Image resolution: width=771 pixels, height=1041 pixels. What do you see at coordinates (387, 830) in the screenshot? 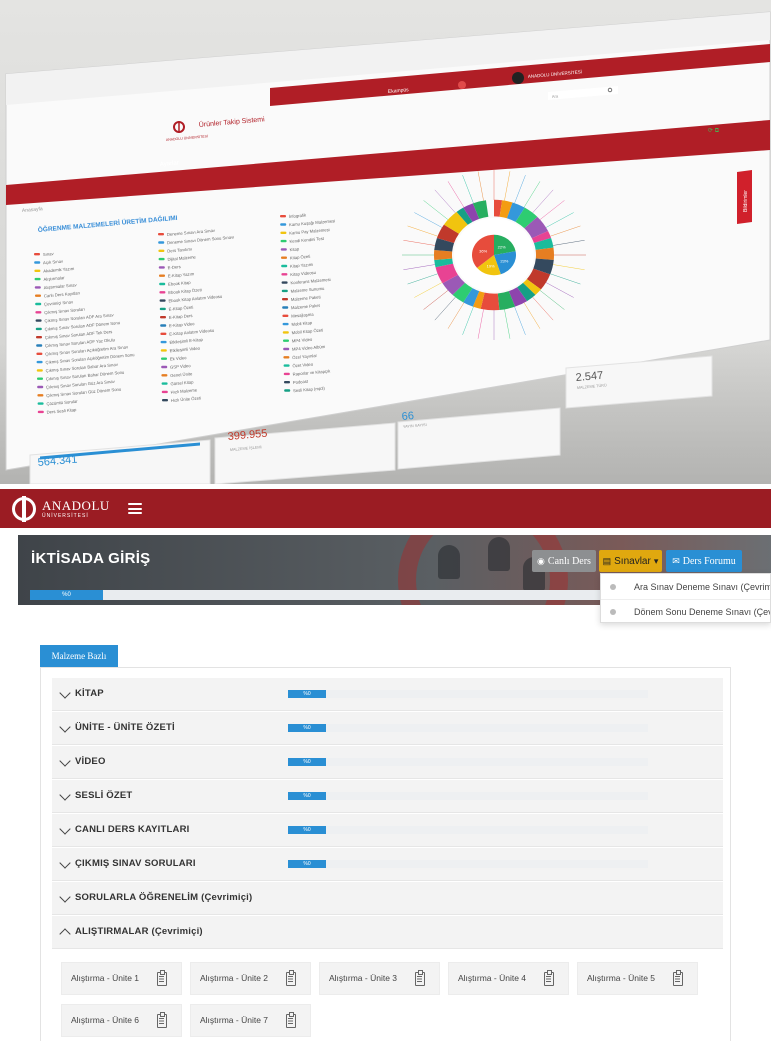
I see `accordion-canli-ders-kayitlari: CANLI DERS KAYITLARI %0` at bounding box center [387, 830].